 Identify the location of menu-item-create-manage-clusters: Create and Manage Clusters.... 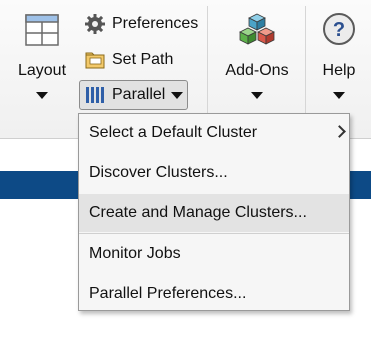
(214, 213).